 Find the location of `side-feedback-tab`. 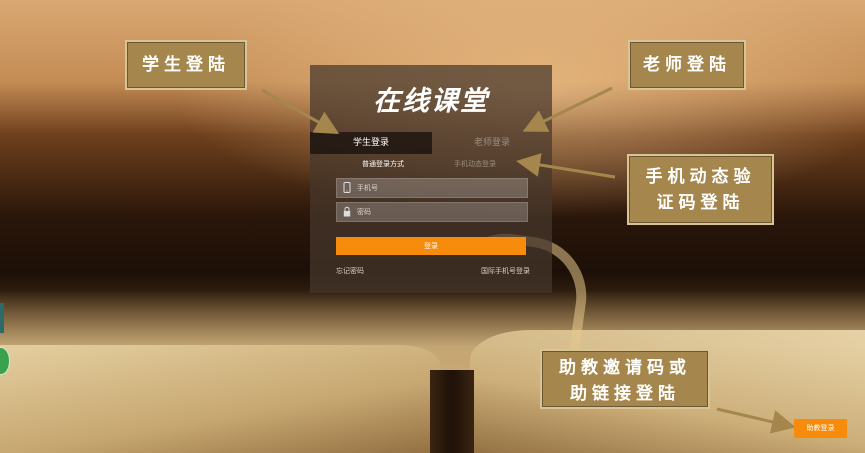

side-feedback-tab is located at coordinates (2, 318).